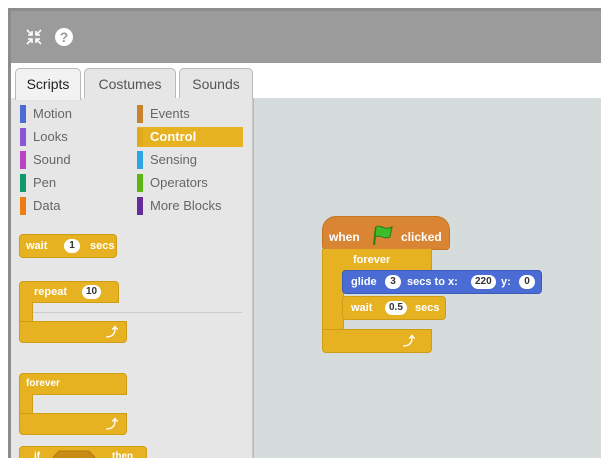 The height and width of the screenshot is (458, 601). Describe the element at coordinates (123, 454) in the screenshot. I see `then-label: then` at that location.